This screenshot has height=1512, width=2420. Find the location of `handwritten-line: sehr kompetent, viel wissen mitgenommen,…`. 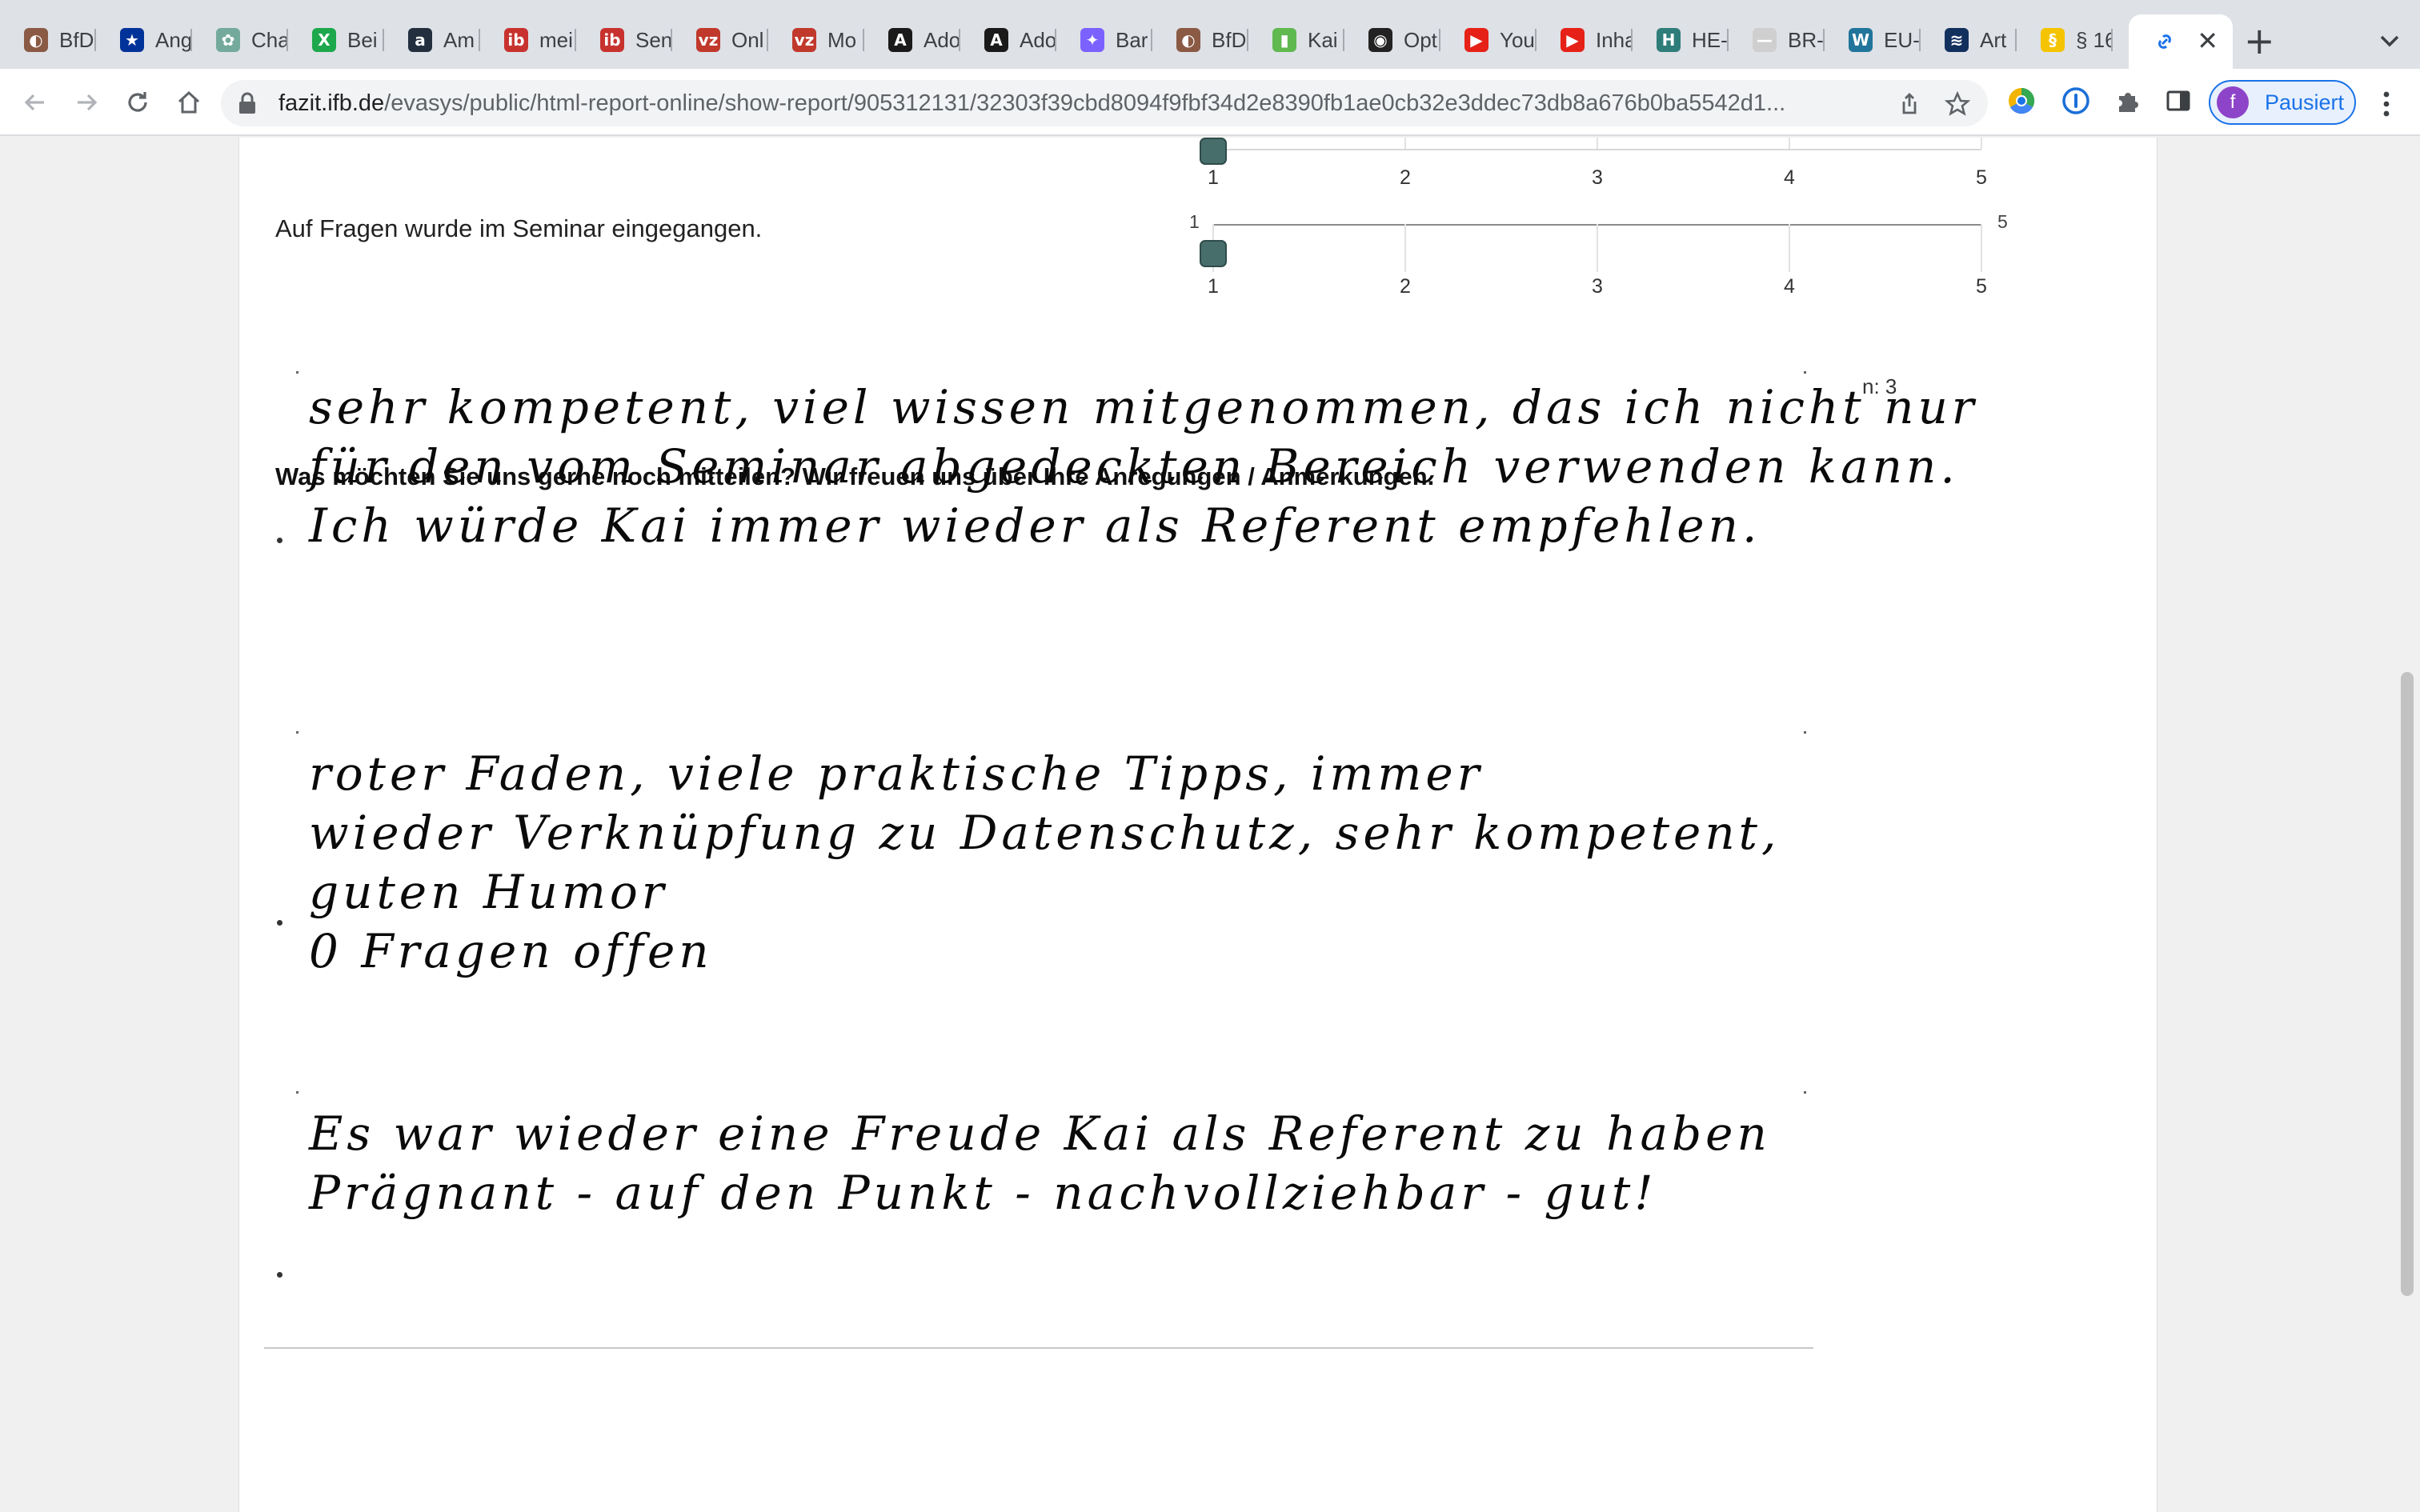

handwritten-line: sehr kompetent, viel wissen mitgenommen,… is located at coordinates (1143, 407).